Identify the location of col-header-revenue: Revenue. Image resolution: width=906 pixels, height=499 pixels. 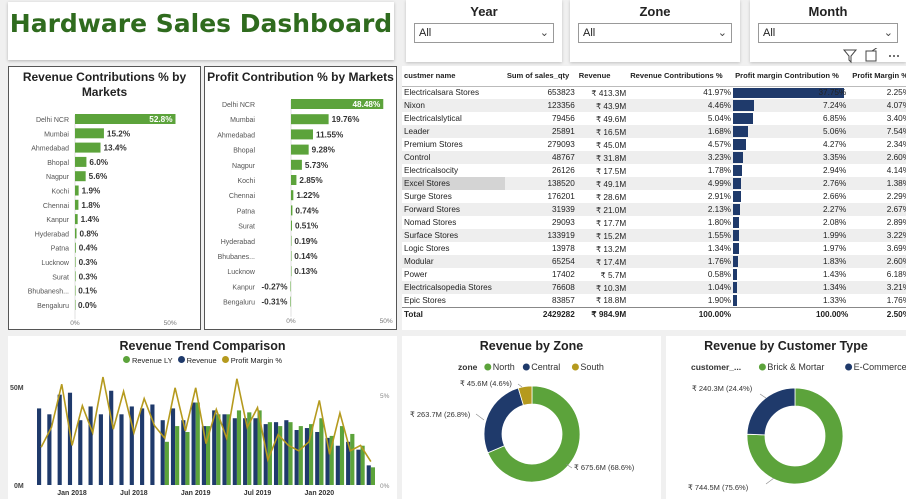
(602, 76).